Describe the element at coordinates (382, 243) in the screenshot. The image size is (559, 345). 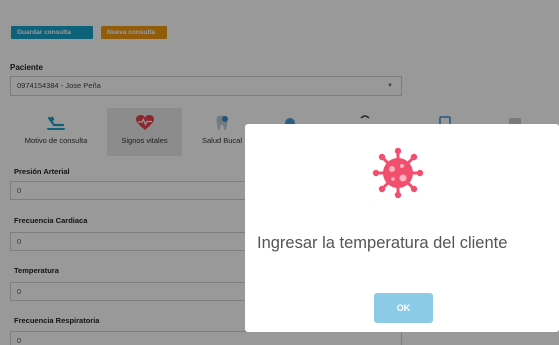
I see `alert-message: Ingresar la temperatura del cliente` at that location.